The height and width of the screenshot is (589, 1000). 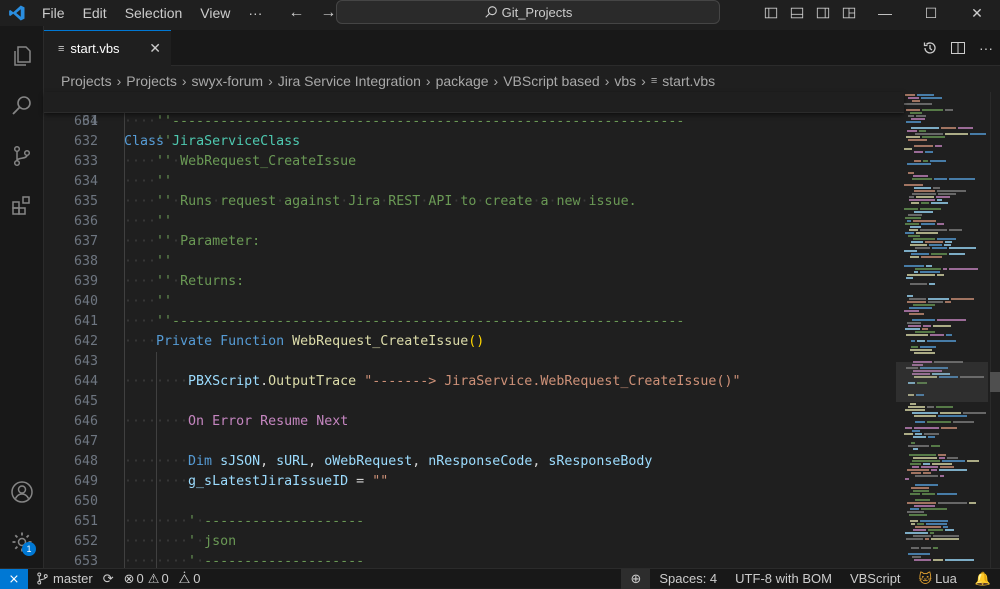 I want to click on menu-file: File, so click(x=53, y=13).